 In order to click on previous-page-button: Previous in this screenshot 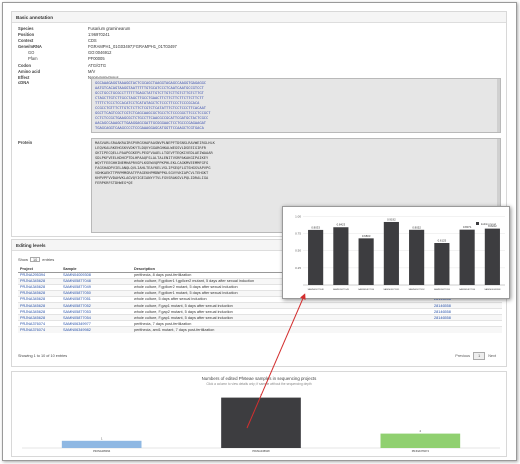, I will do `click(462, 356)`.